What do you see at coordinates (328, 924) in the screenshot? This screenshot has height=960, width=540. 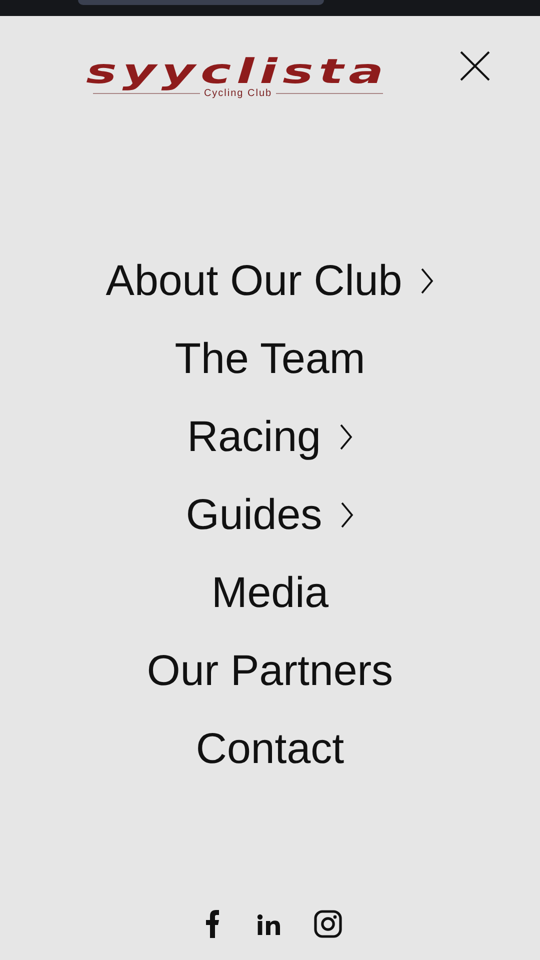 I see `instagram-icon` at bounding box center [328, 924].